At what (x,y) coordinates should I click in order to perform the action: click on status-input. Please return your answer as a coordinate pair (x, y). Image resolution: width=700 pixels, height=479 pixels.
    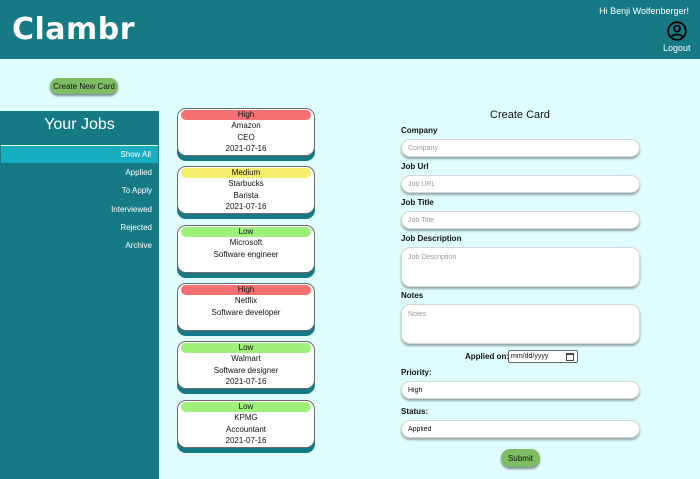
    Looking at the image, I should click on (520, 429).